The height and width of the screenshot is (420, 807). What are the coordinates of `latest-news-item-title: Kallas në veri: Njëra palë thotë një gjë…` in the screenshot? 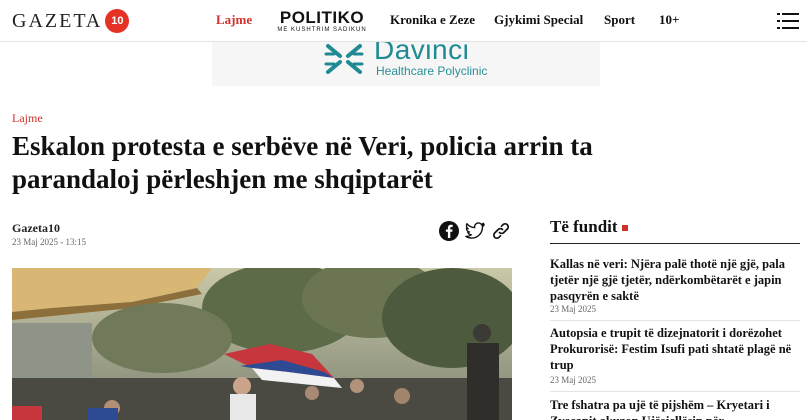 It's located at (672, 280).